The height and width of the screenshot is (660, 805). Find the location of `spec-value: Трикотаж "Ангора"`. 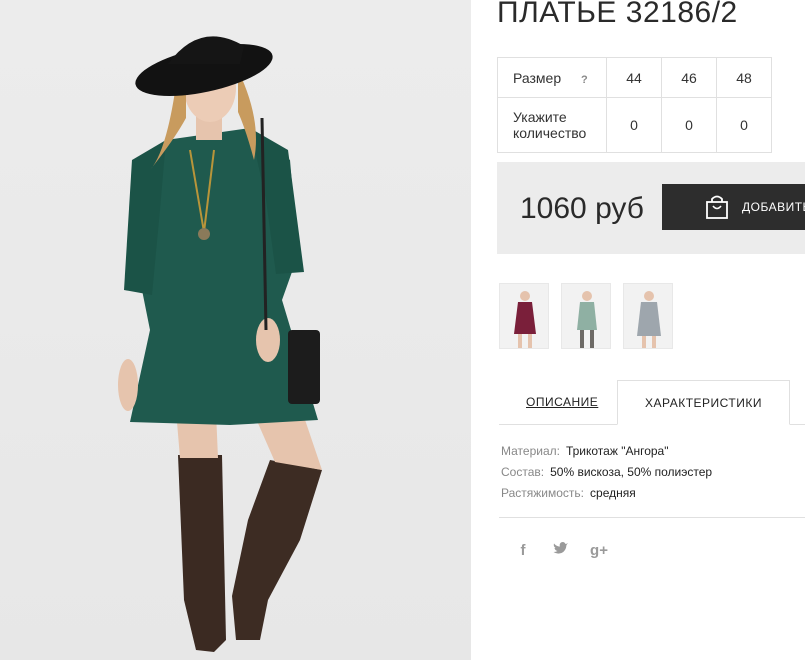

spec-value: Трикотаж "Ангора" is located at coordinates (617, 451).